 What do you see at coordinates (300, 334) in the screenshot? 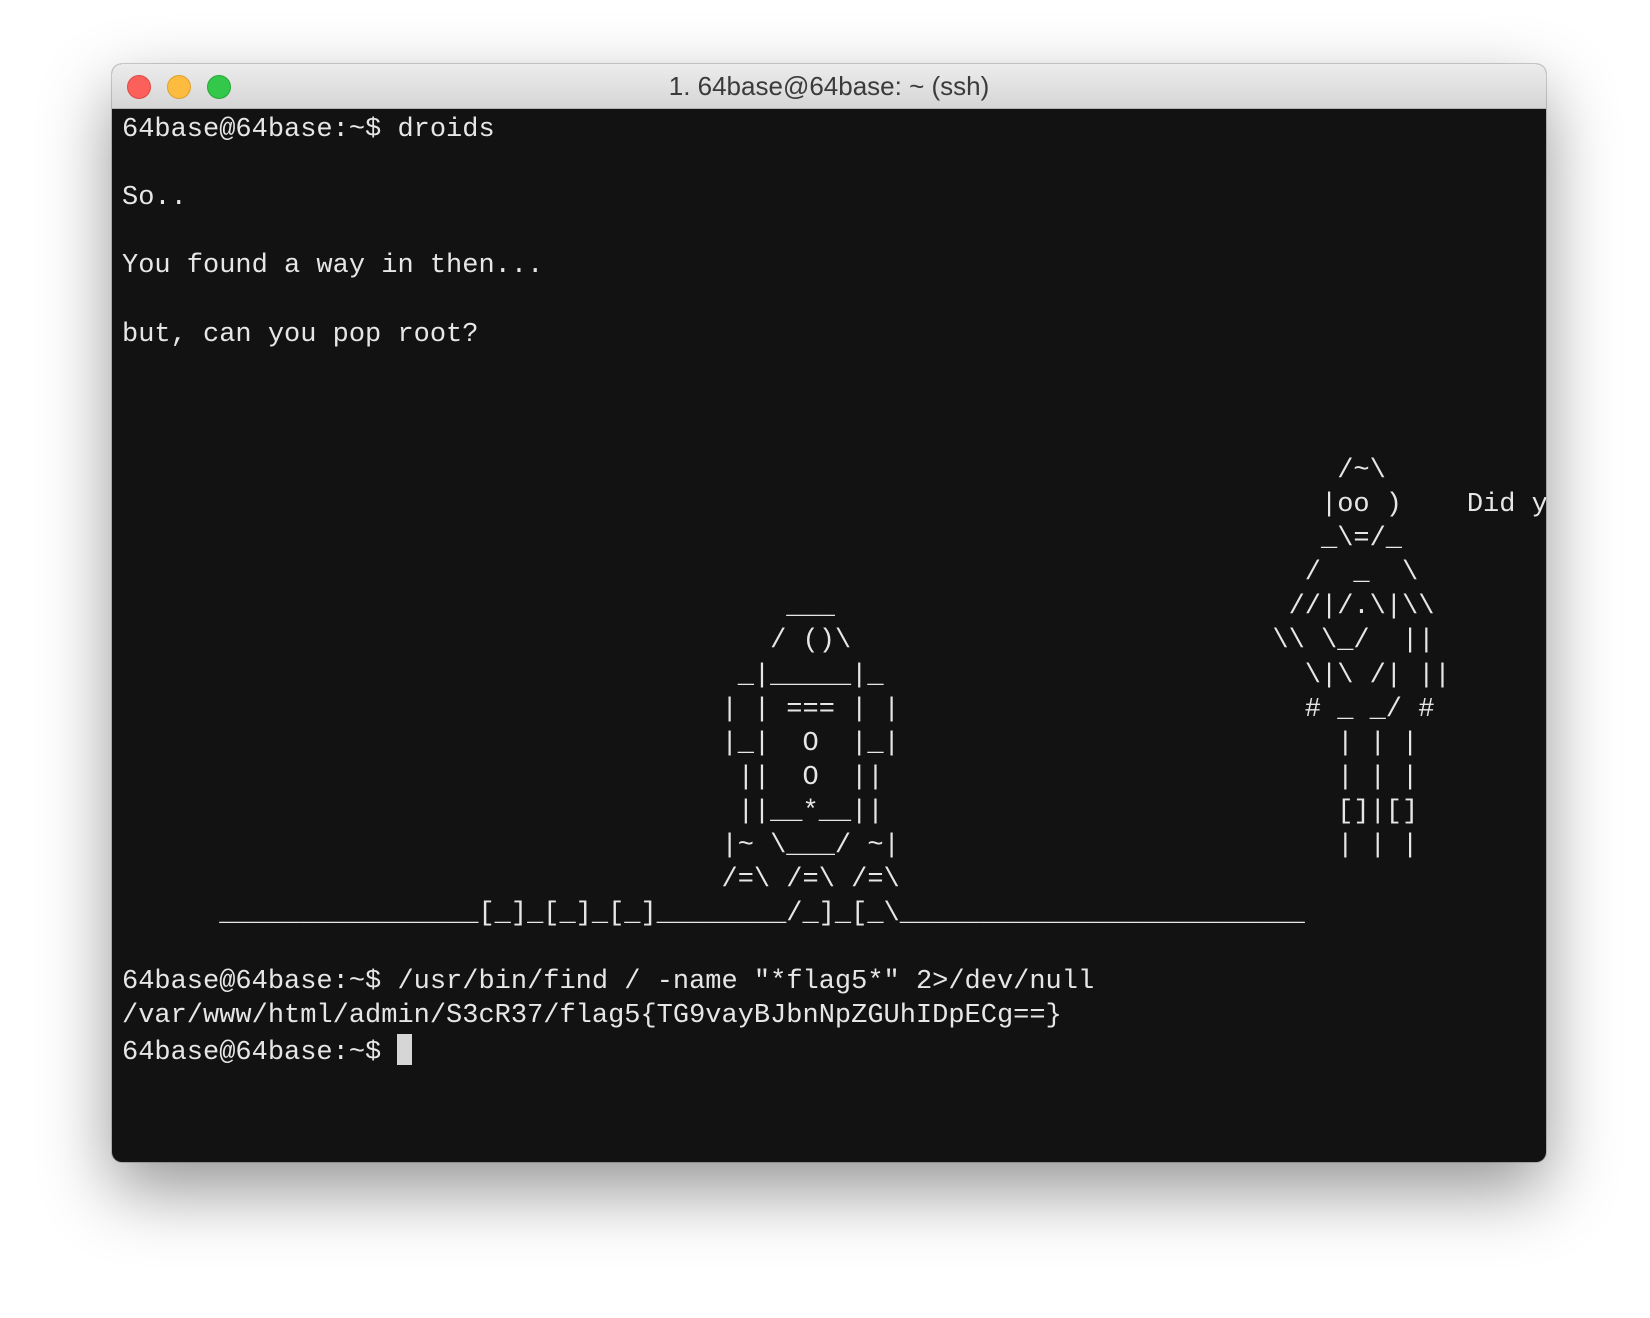
I see `output-line-root: but, can you pop root?` at bounding box center [300, 334].